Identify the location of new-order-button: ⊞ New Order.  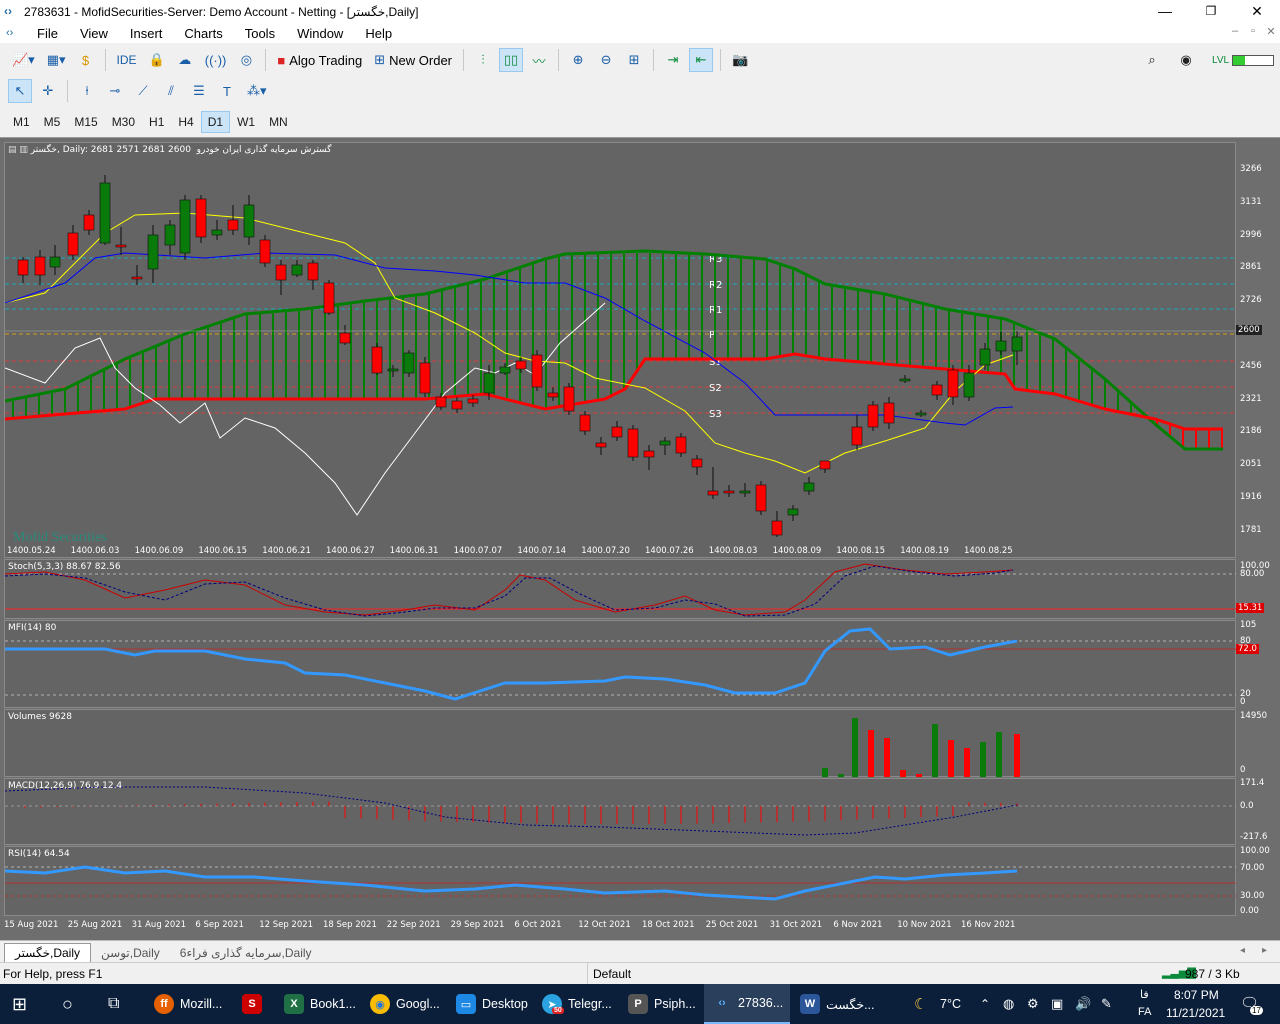
(413, 60).